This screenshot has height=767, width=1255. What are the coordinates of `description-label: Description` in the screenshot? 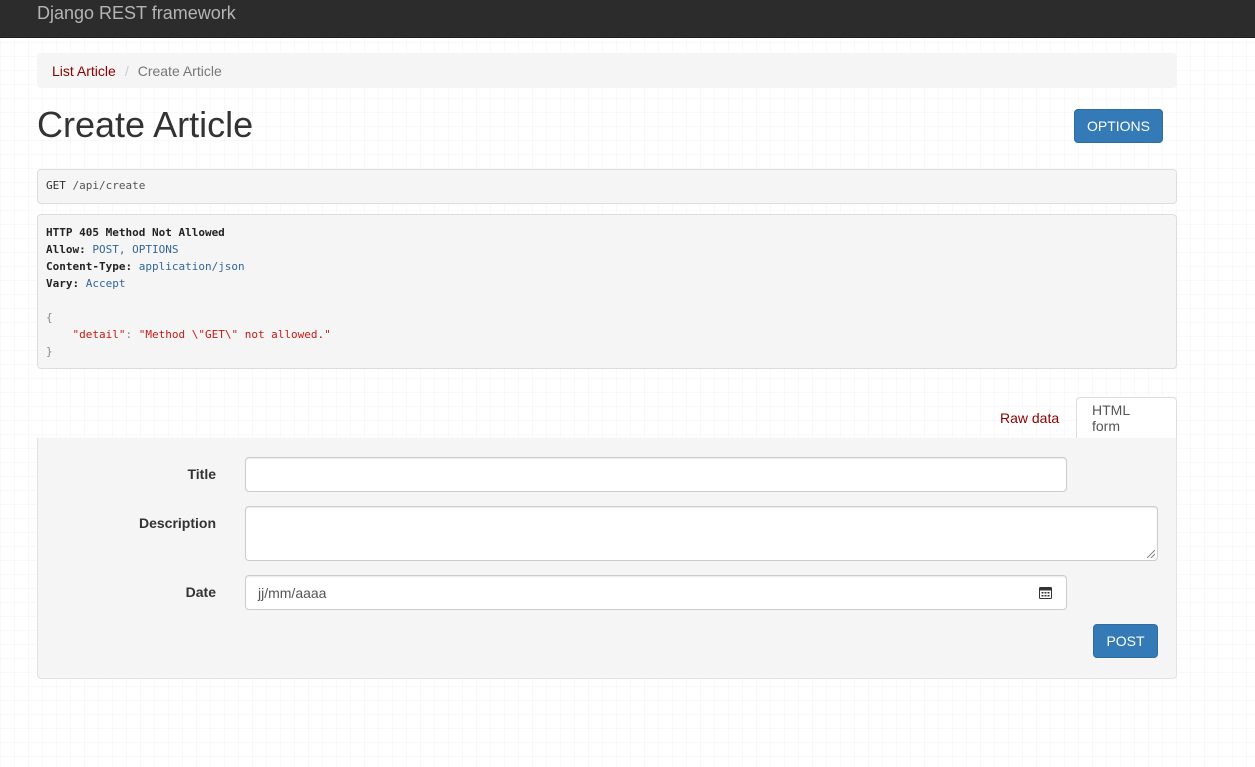 It's located at (177, 523).